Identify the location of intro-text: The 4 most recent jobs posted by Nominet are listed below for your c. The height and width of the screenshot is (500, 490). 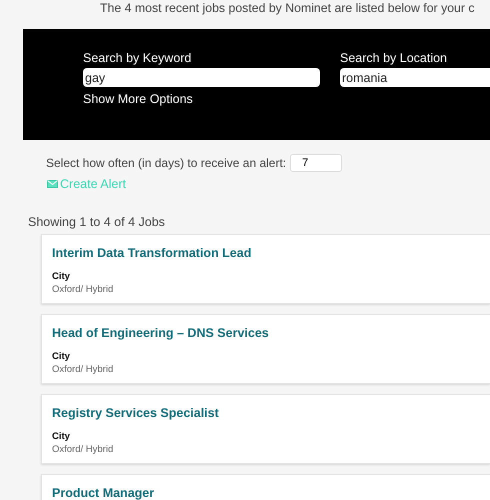
(287, 8).